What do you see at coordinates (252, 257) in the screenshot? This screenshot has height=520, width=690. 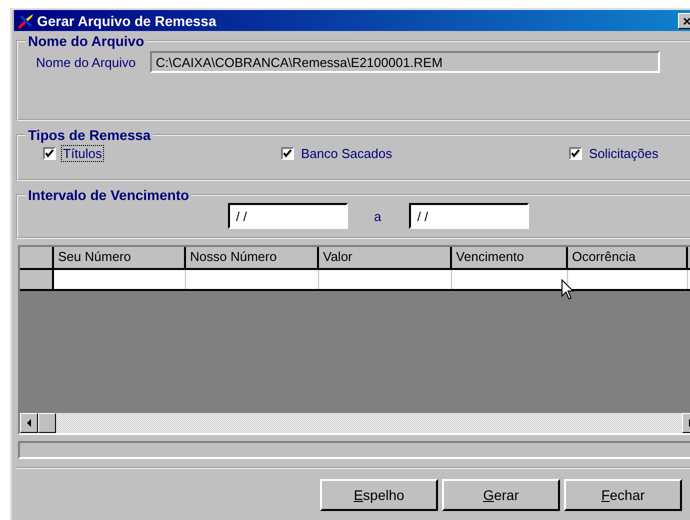 I see `column-header: Nosso Número` at bounding box center [252, 257].